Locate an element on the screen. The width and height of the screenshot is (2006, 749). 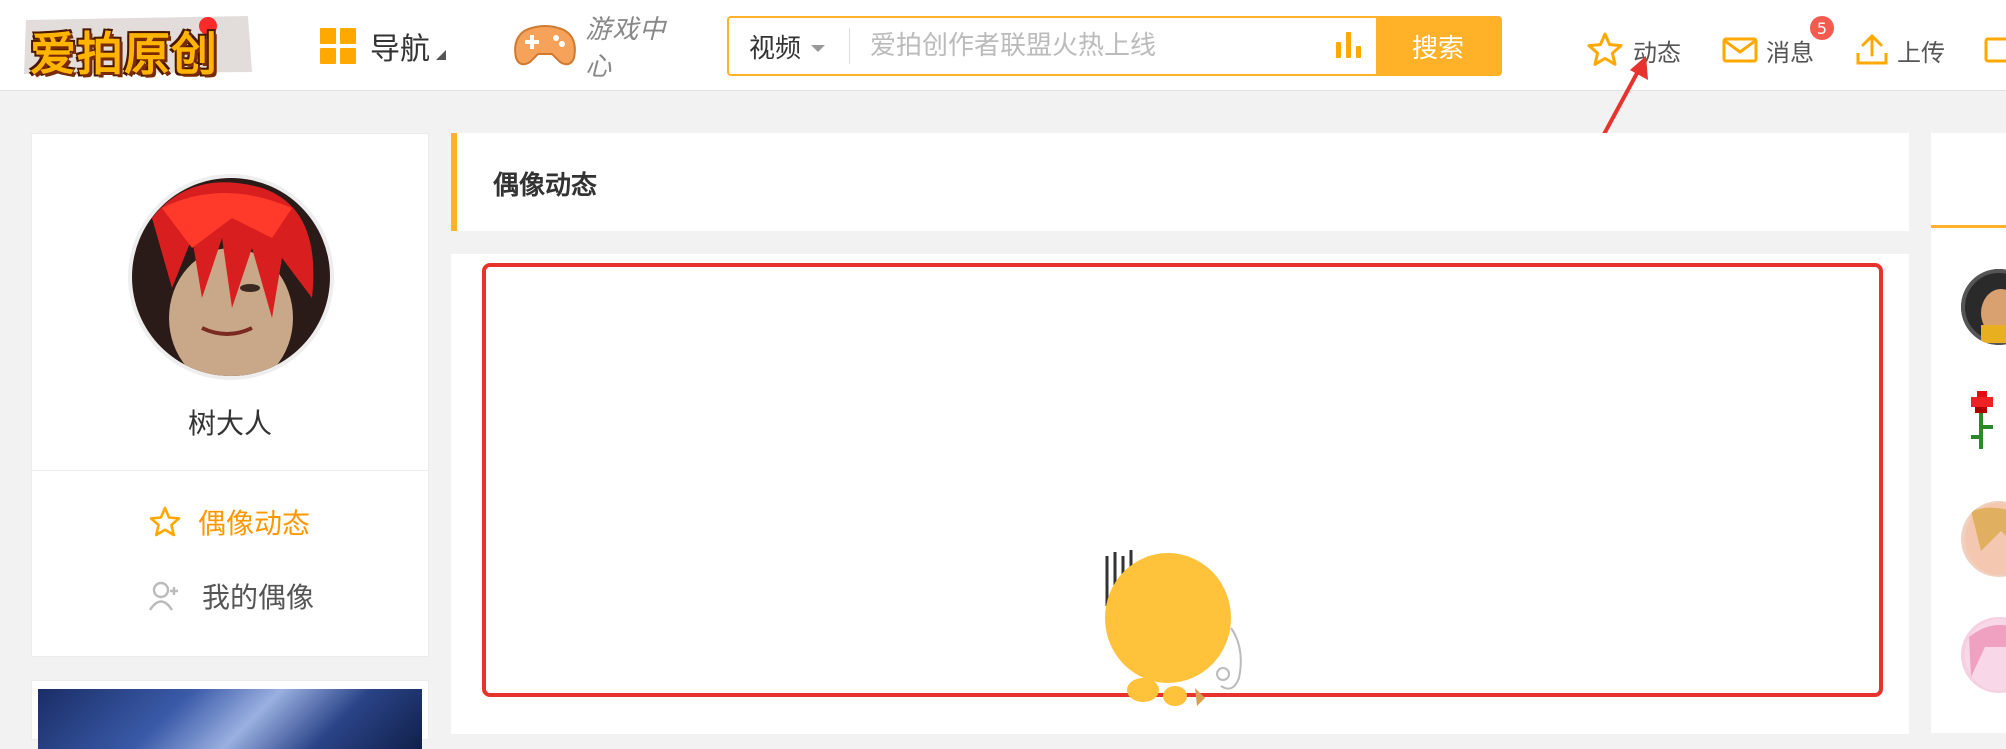
avatar-image is located at coordinates (231, 277).